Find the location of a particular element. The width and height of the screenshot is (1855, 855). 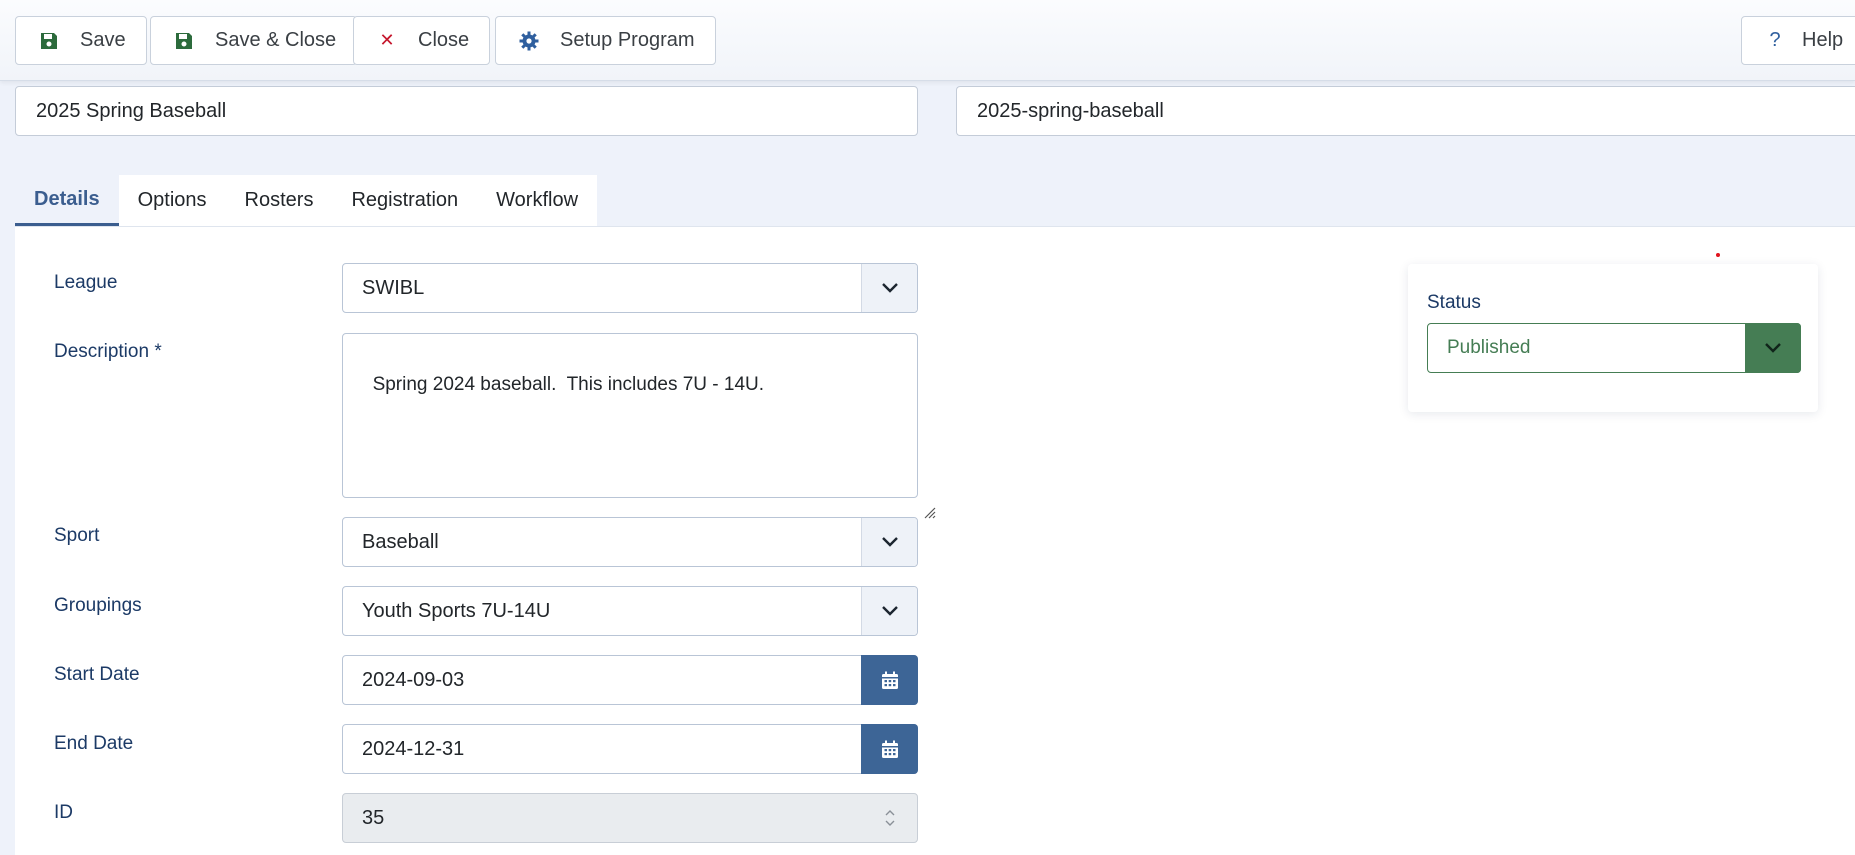

status-select: Published is located at coordinates (1614, 348).